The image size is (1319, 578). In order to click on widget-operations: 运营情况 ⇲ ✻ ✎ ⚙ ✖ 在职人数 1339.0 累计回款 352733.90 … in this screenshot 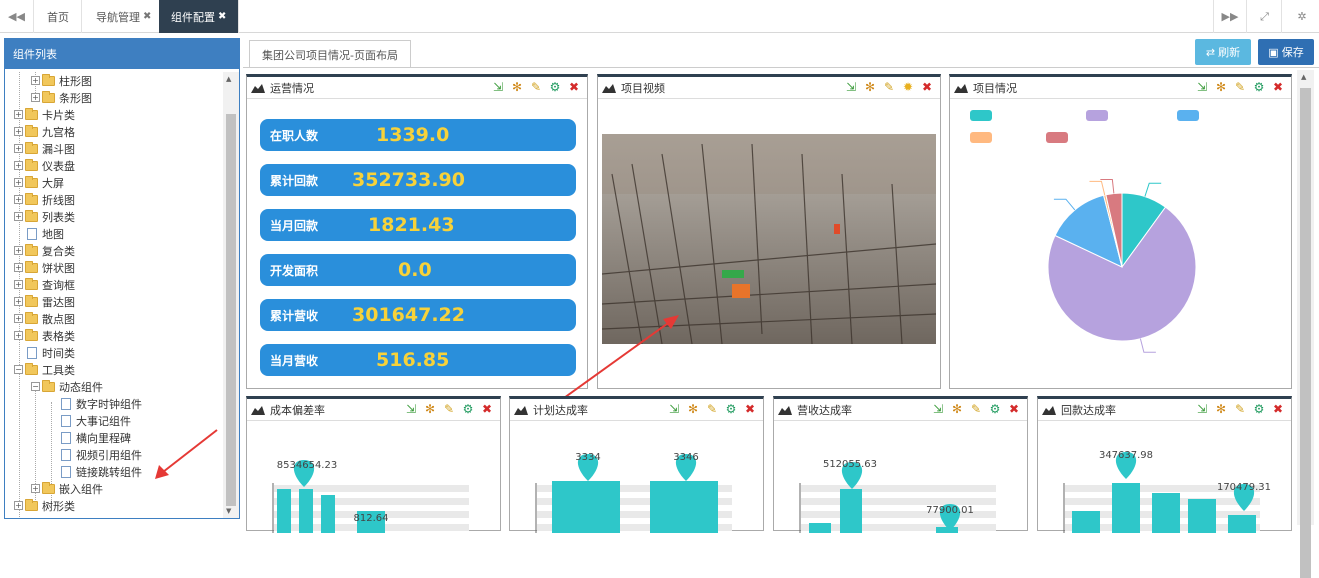, I will do `click(417, 231)`.